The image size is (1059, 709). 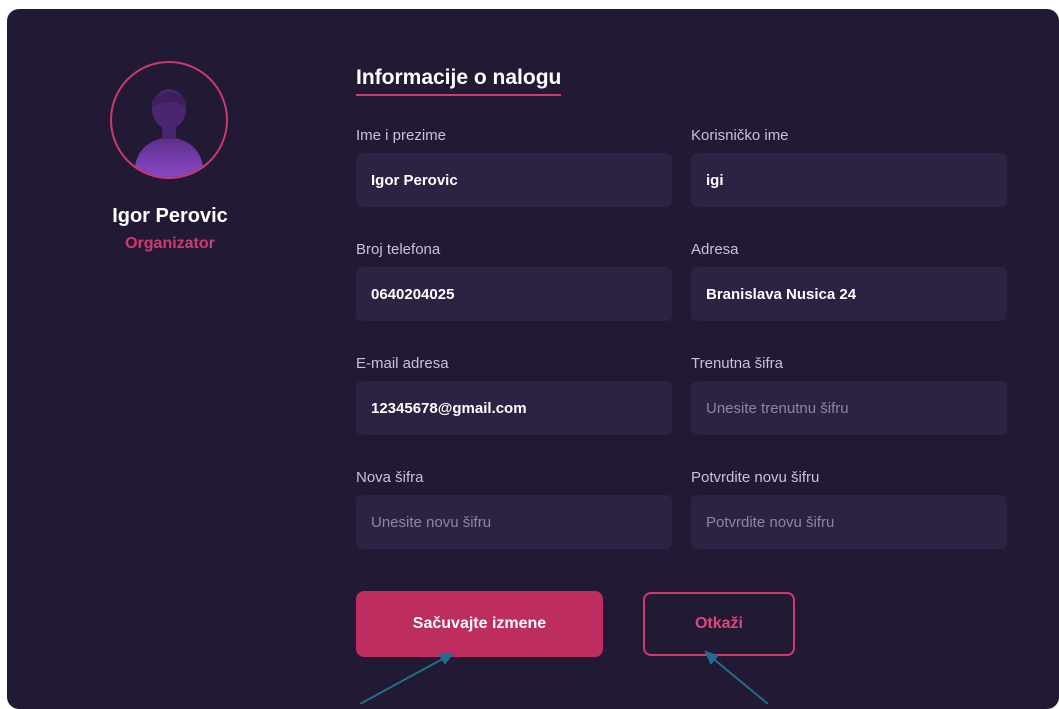 I want to click on save-changes-button: Sačuvajte izmene, so click(x=479, y=624).